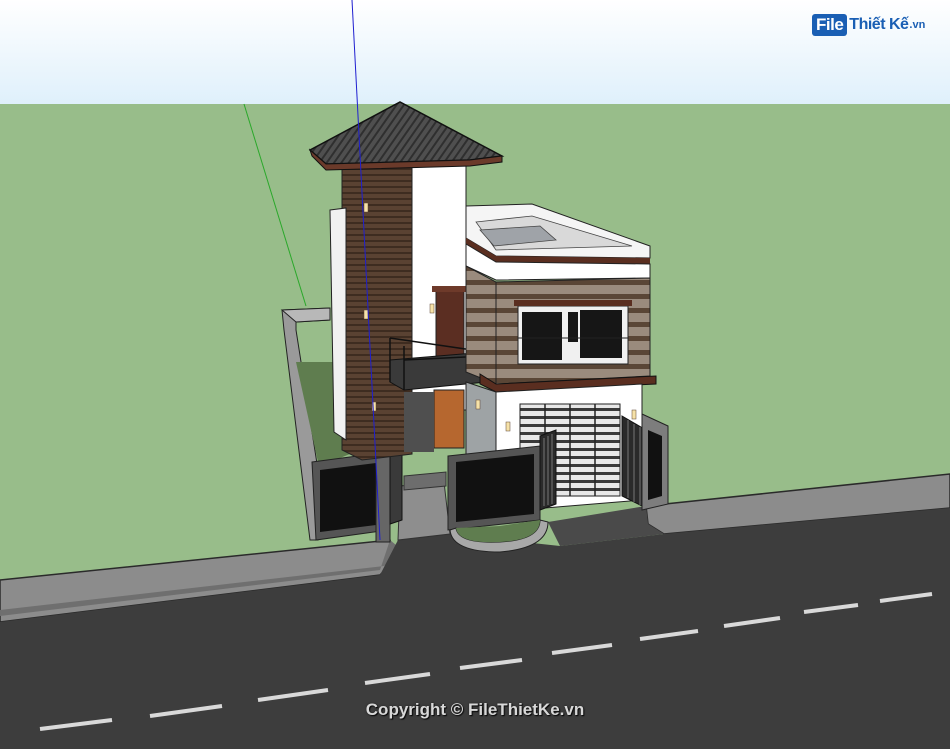 The width and height of the screenshot is (950, 749). I want to click on upper-window-left-pane, so click(542, 336).